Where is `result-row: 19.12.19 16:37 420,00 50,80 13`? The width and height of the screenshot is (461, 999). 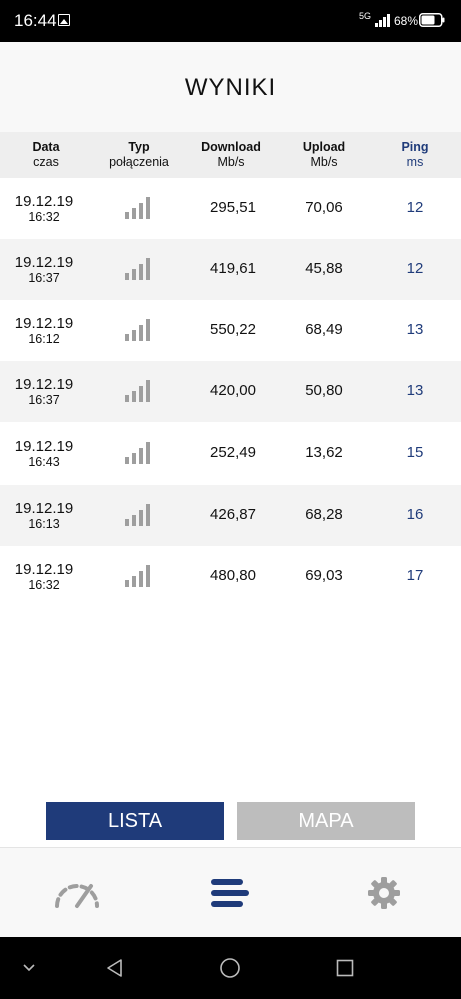
result-row: 19.12.19 16:37 420,00 50,80 13 is located at coordinates (230, 391).